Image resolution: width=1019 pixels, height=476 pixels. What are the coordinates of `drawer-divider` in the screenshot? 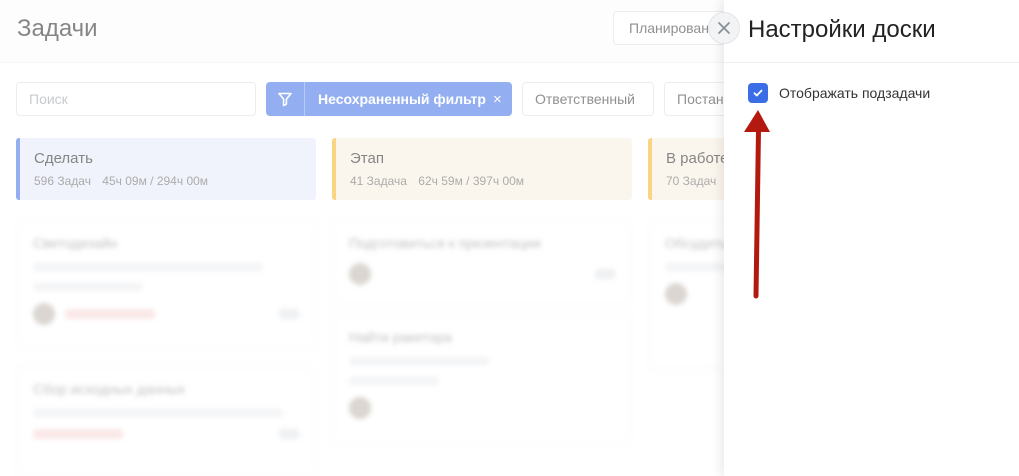 It's located at (871, 62).